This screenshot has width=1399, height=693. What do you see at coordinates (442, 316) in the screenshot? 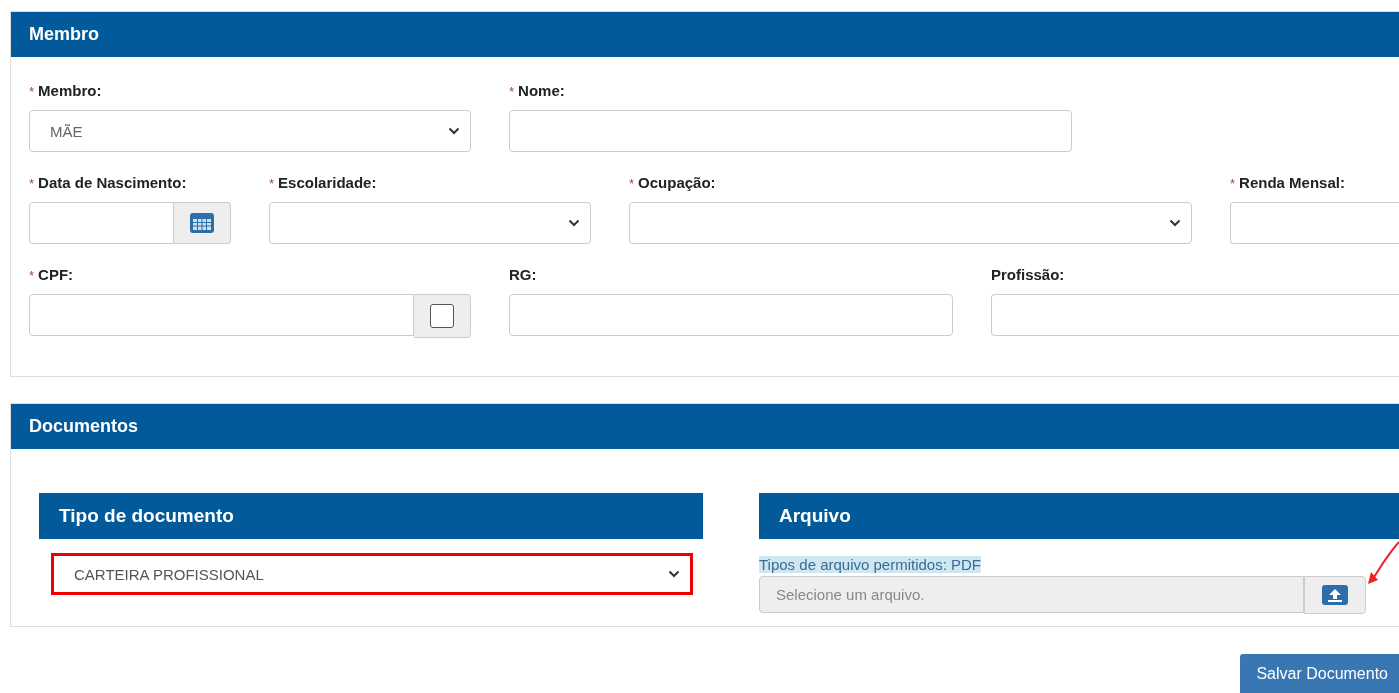
I see `checkbox` at bounding box center [442, 316].